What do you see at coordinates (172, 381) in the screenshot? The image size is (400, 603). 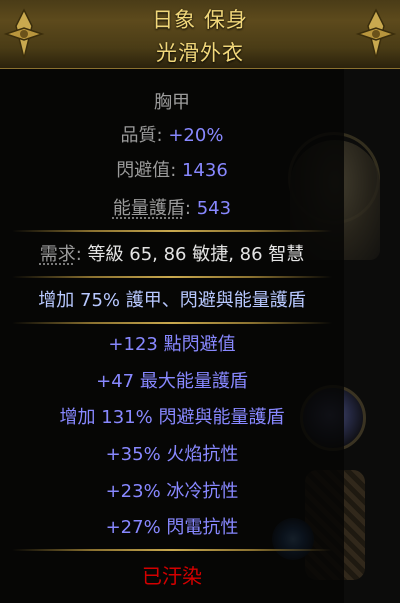 I see `explicit-mod: +47 最大能量護盾` at bounding box center [172, 381].